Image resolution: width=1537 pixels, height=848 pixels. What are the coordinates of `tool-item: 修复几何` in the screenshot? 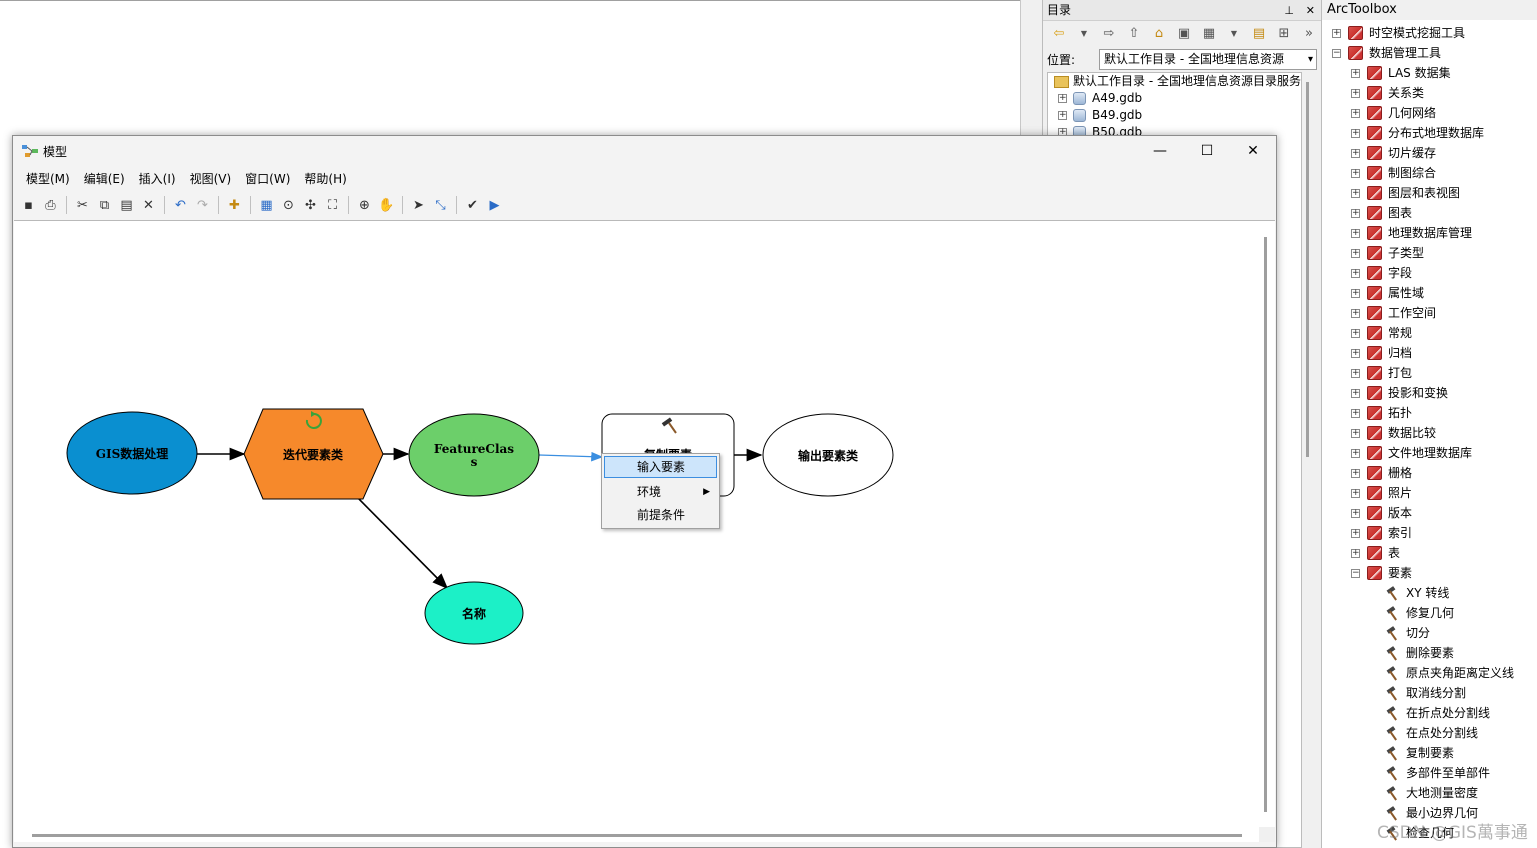 It's located at (1419, 613).